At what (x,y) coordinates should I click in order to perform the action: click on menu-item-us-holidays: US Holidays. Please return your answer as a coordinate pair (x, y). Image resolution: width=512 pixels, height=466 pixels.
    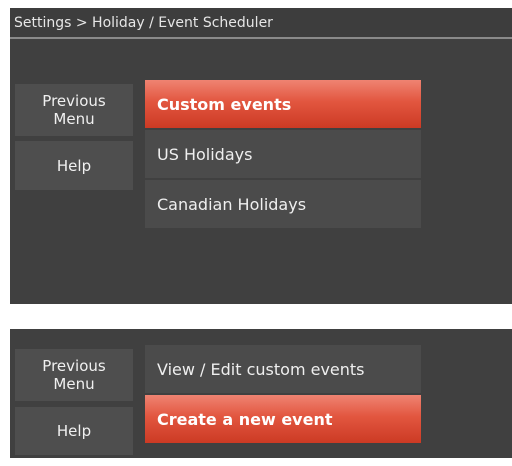
    Looking at the image, I should click on (283, 154).